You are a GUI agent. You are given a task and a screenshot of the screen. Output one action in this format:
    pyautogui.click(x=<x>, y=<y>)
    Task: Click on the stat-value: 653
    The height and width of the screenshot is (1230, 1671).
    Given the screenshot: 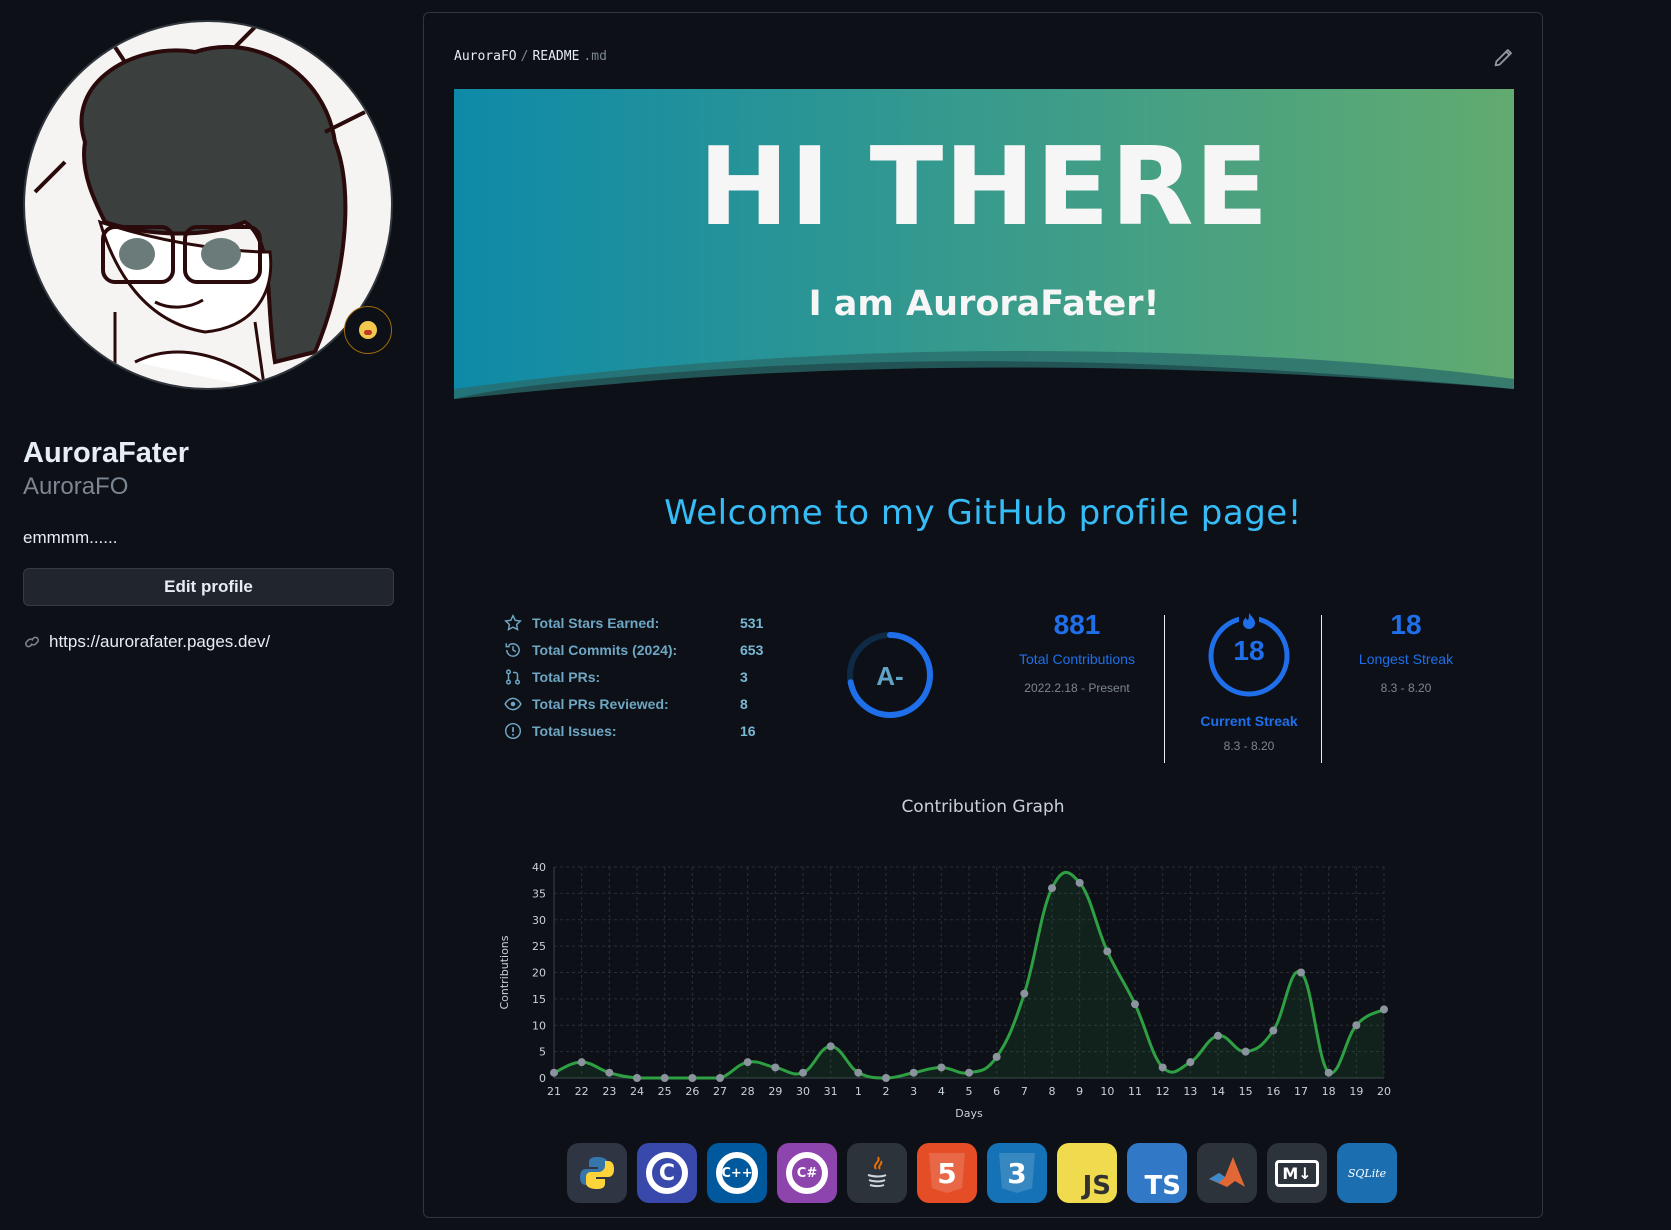 What is the action you would take?
    pyautogui.click(x=752, y=649)
    